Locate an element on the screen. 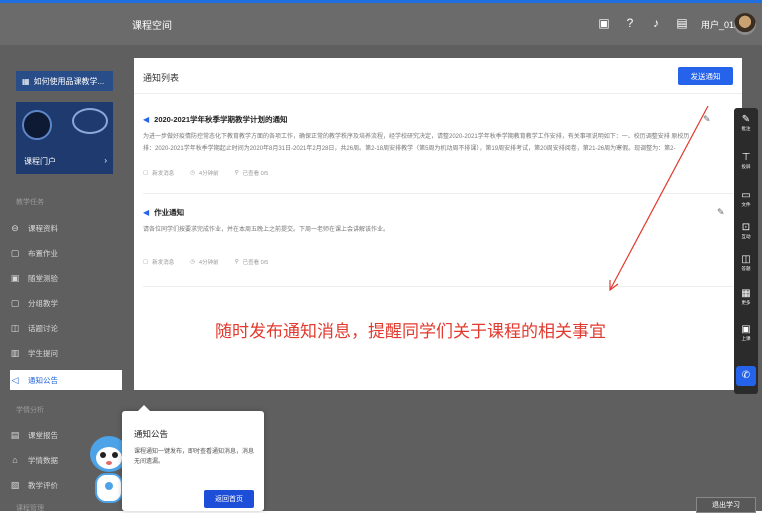 The height and width of the screenshot is (513, 762). data-icon: ⌂ is located at coordinates (15, 460).